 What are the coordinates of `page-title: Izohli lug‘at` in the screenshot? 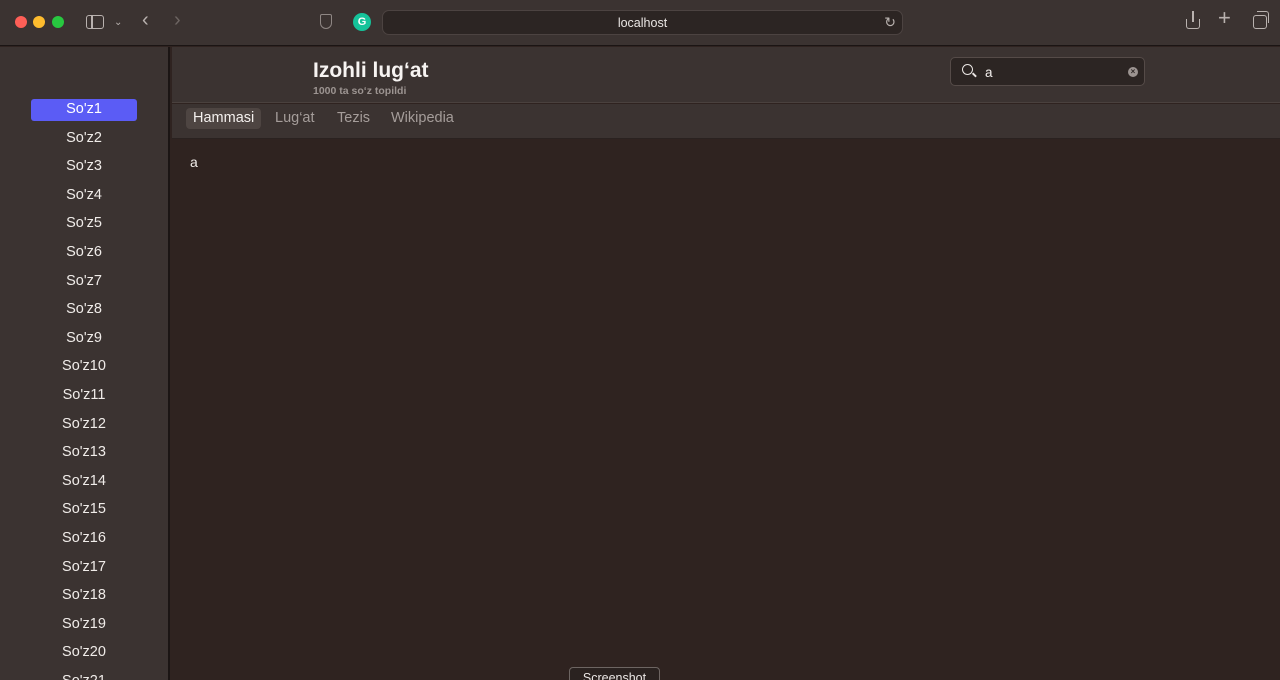 It's located at (371, 70).